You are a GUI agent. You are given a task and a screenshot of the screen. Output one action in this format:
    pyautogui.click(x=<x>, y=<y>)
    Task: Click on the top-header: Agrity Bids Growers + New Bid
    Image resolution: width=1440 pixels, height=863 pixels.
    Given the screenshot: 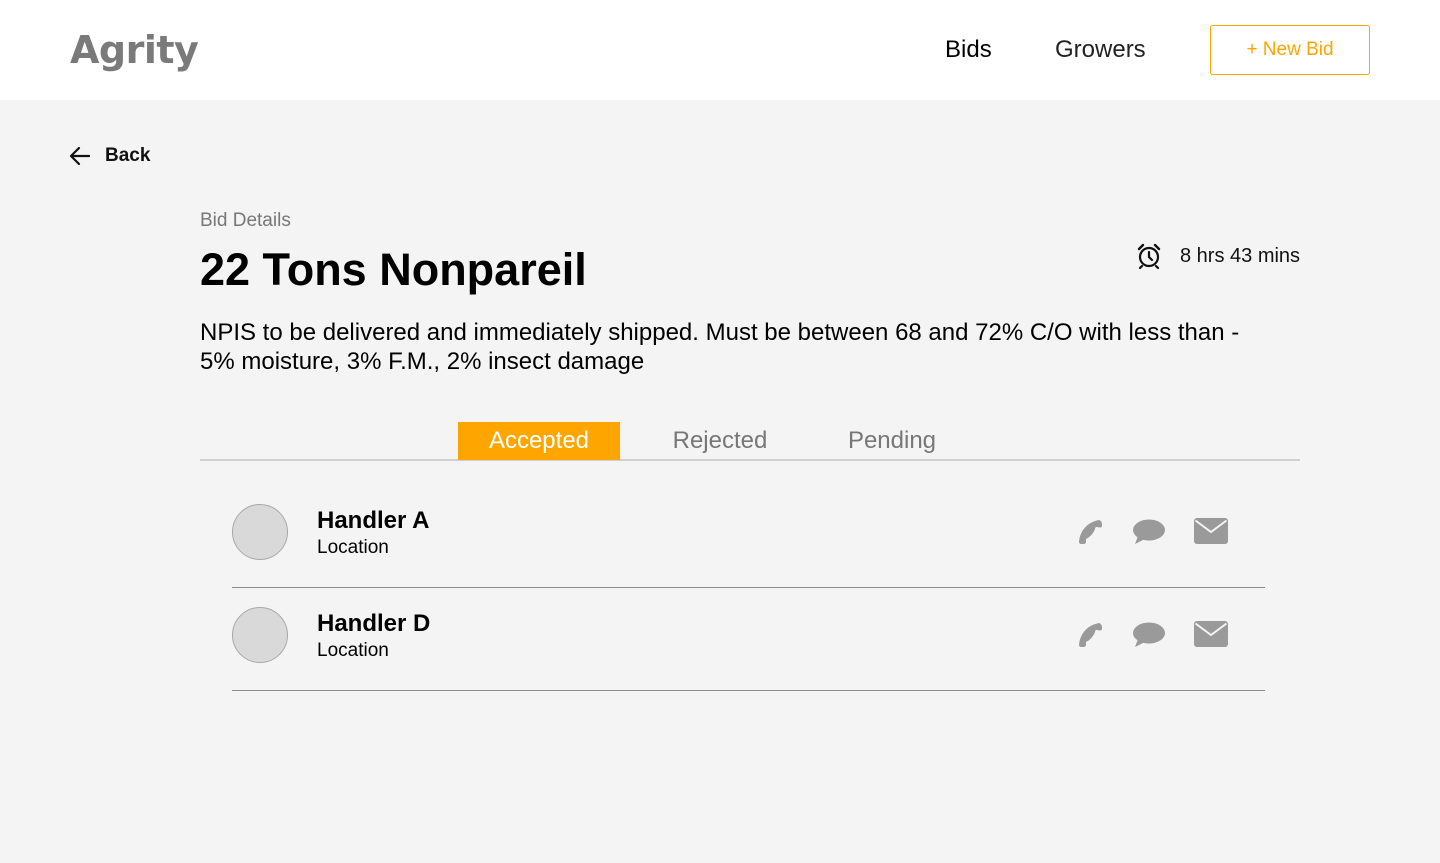 What is the action you would take?
    pyautogui.click(x=720, y=50)
    